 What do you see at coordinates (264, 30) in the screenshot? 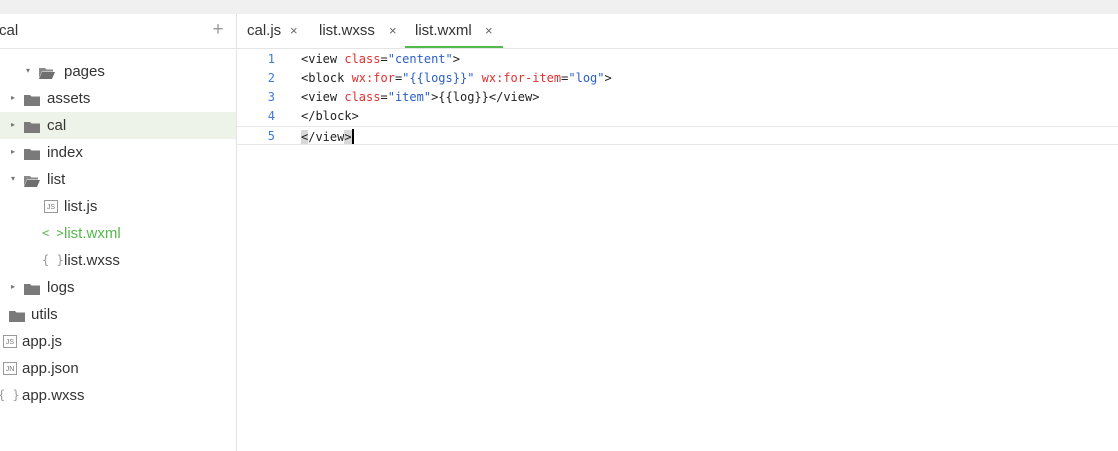
I see `tab-label: cal.js` at bounding box center [264, 30].